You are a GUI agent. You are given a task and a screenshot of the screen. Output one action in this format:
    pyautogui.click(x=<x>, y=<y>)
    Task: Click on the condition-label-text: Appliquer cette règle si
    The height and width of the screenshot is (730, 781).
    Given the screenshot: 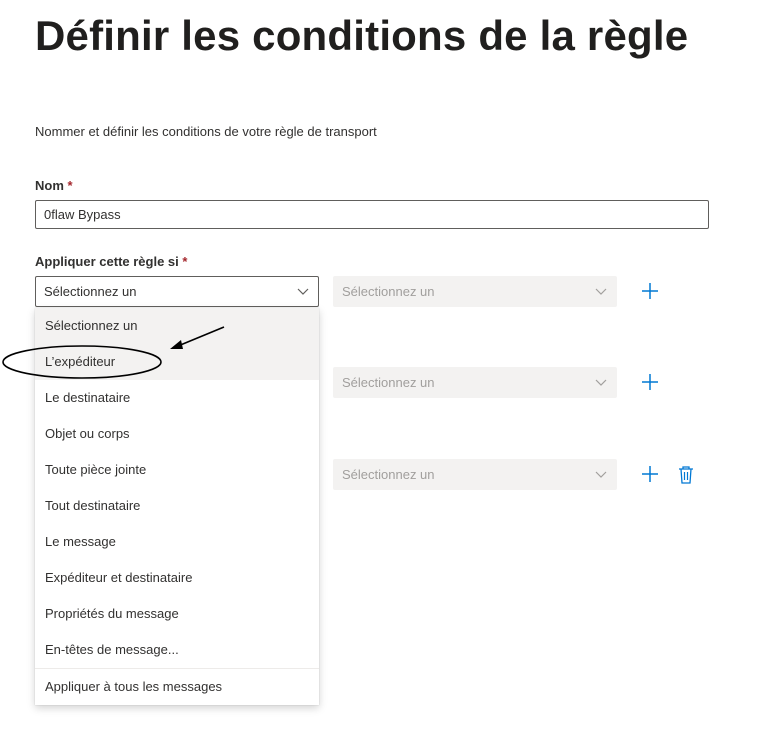 What is the action you would take?
    pyautogui.click(x=107, y=261)
    